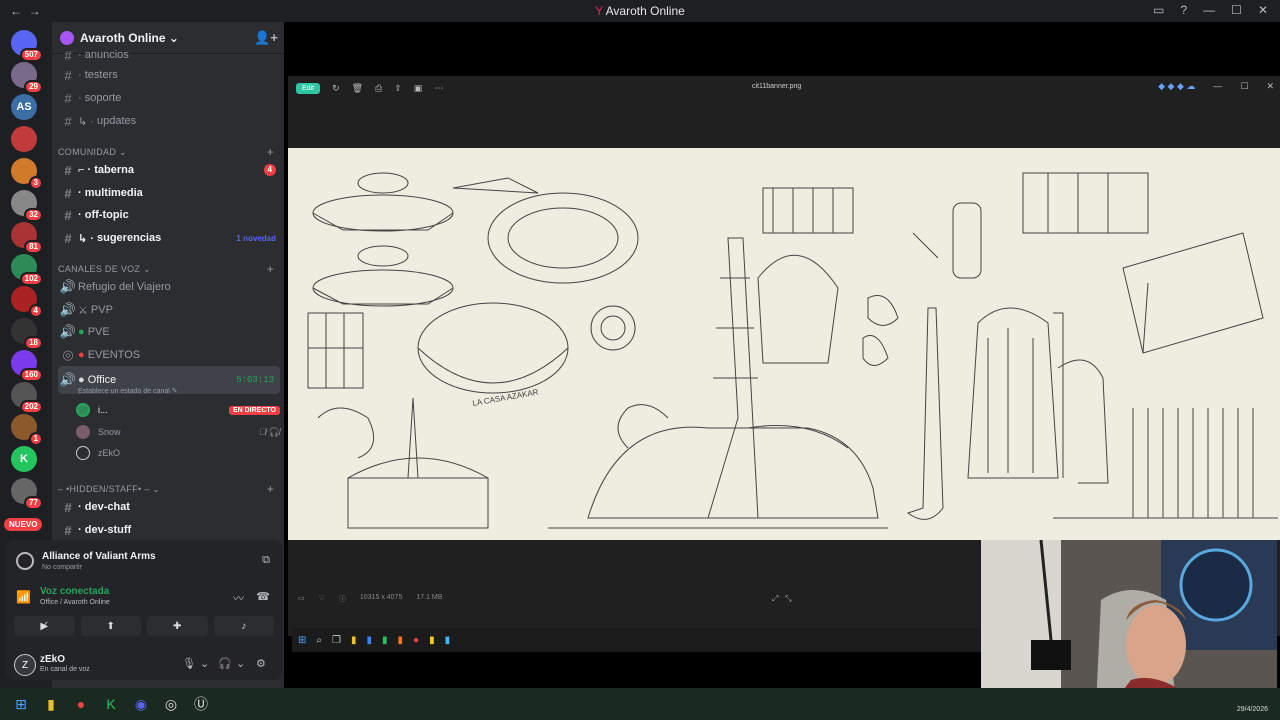 This screenshot has height=720, width=1280. I want to click on server-icon: K, so click(24, 459).